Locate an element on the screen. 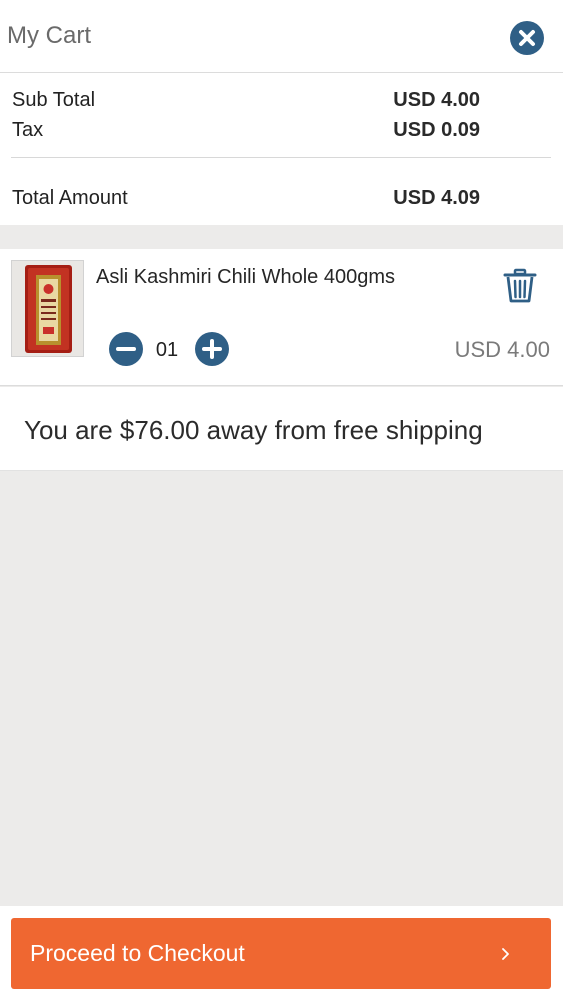 The image size is (563, 1000). decrease-quantity-button is located at coordinates (126, 349).